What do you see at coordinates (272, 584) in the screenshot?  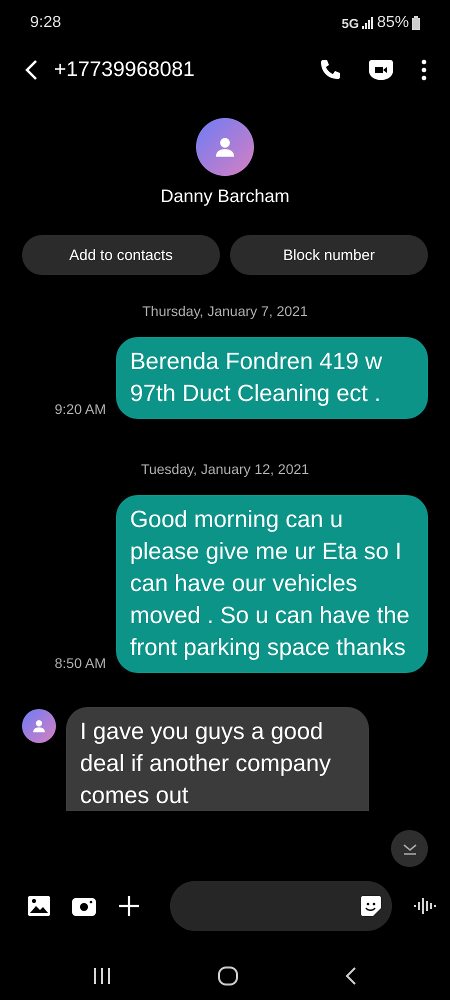 I see `sent-message: Good morning can u please give me ur Eta so I can have our vehicles moved . So u can have the front parking space thanks` at bounding box center [272, 584].